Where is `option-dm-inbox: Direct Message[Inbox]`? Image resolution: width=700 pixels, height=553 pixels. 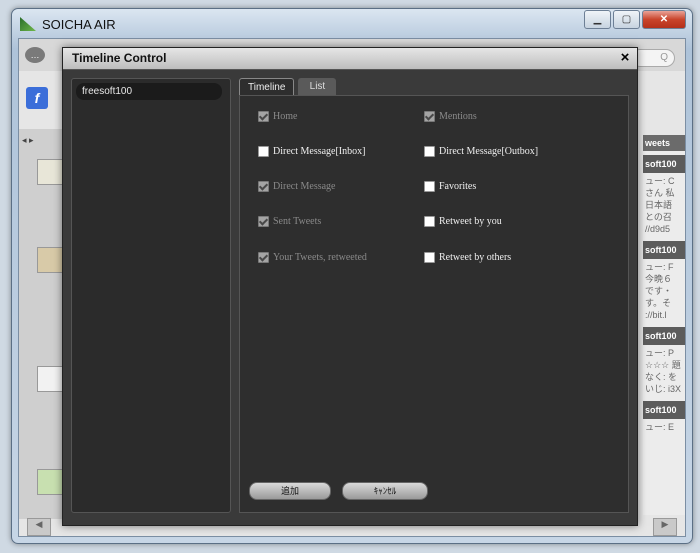 option-dm-inbox: Direct Message[Inbox] is located at coordinates (311, 151).